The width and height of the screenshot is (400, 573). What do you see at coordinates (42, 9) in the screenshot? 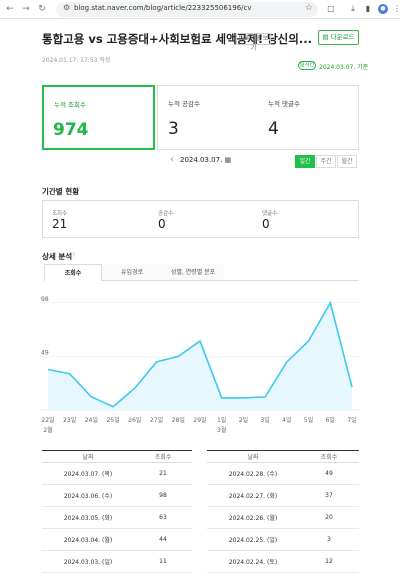
I see `reload-icon: ↻` at bounding box center [42, 9].